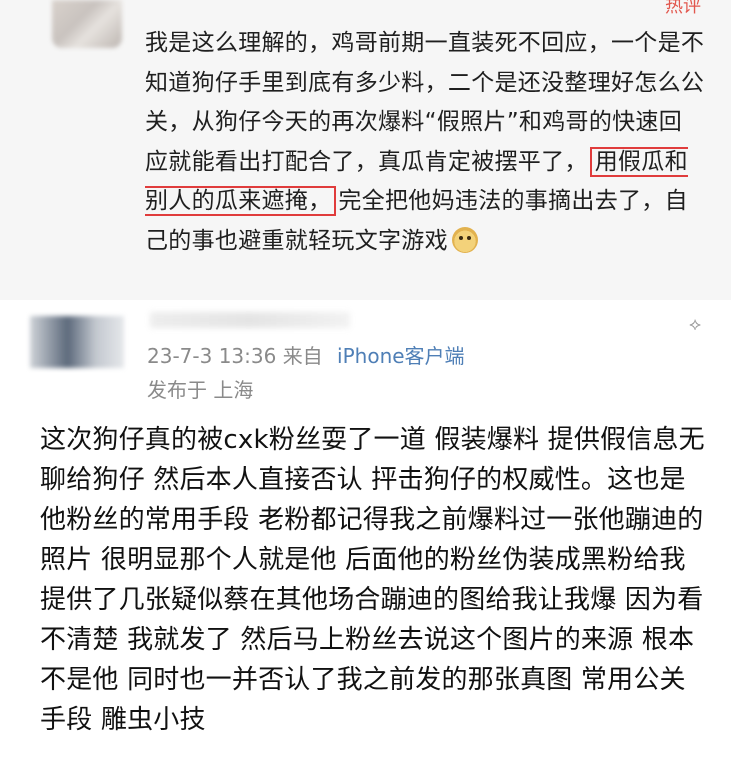 Image resolution: width=731 pixels, height=782 pixels. What do you see at coordinates (401, 356) in the screenshot?
I see `source-link: iPhone客户端` at bounding box center [401, 356].